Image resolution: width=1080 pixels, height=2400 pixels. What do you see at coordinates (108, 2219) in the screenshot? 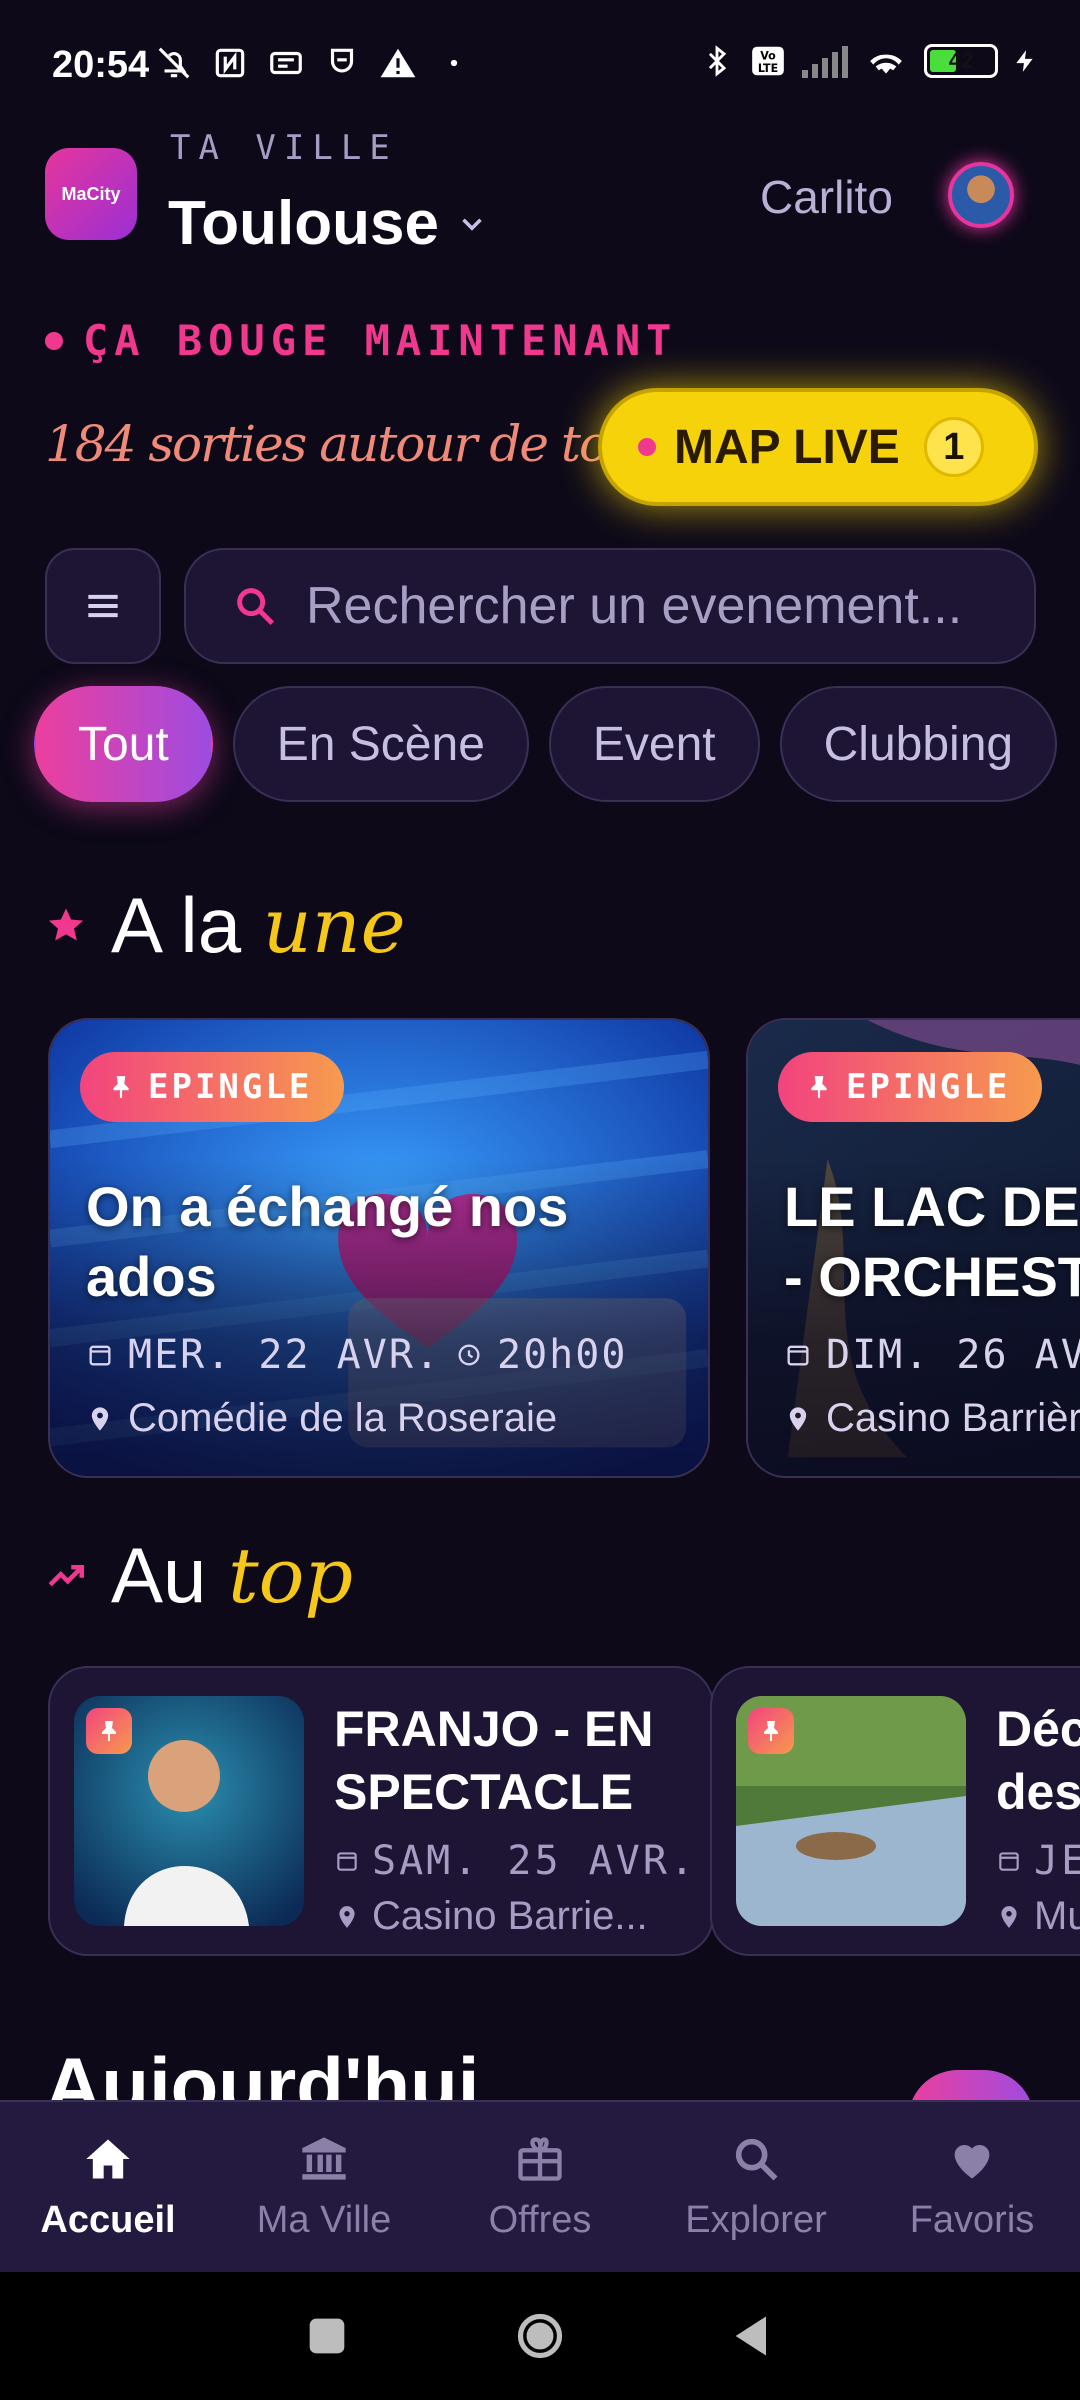
I see `nav-item-label: Accueil` at bounding box center [108, 2219].